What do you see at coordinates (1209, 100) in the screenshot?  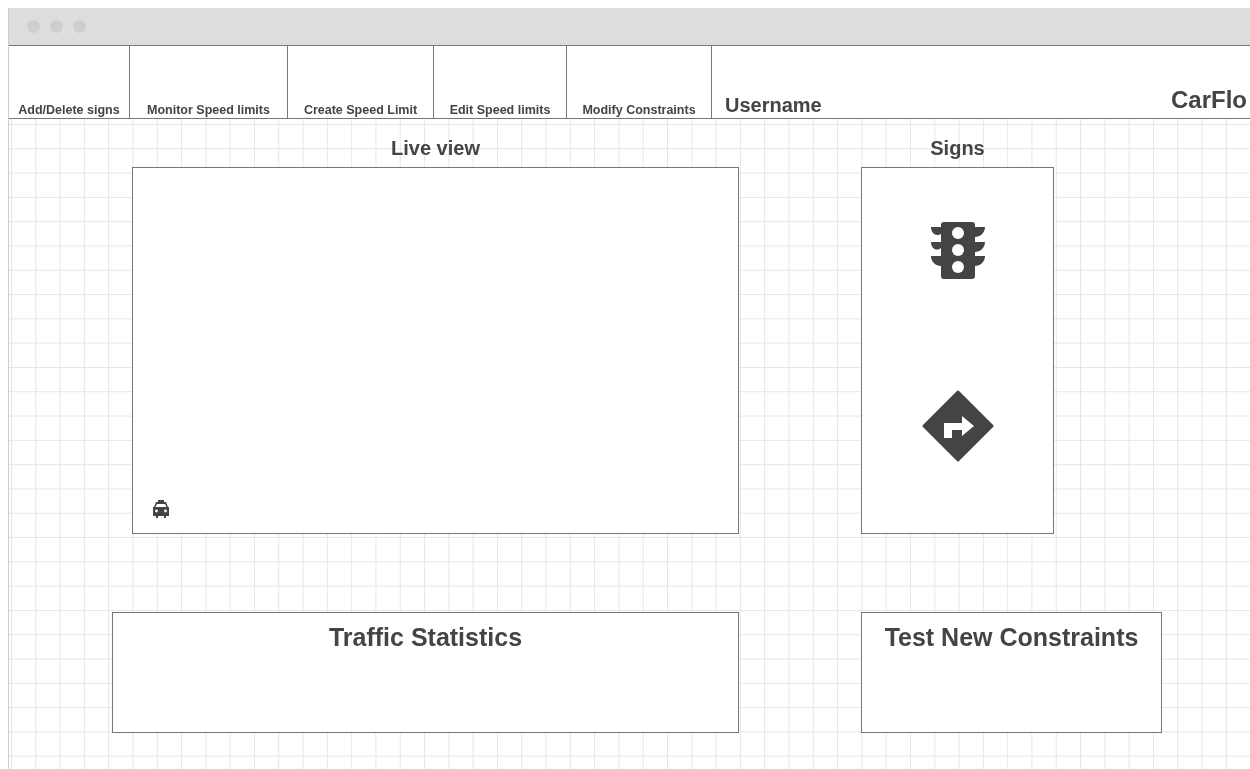 I see `brand-name: CarFlo` at bounding box center [1209, 100].